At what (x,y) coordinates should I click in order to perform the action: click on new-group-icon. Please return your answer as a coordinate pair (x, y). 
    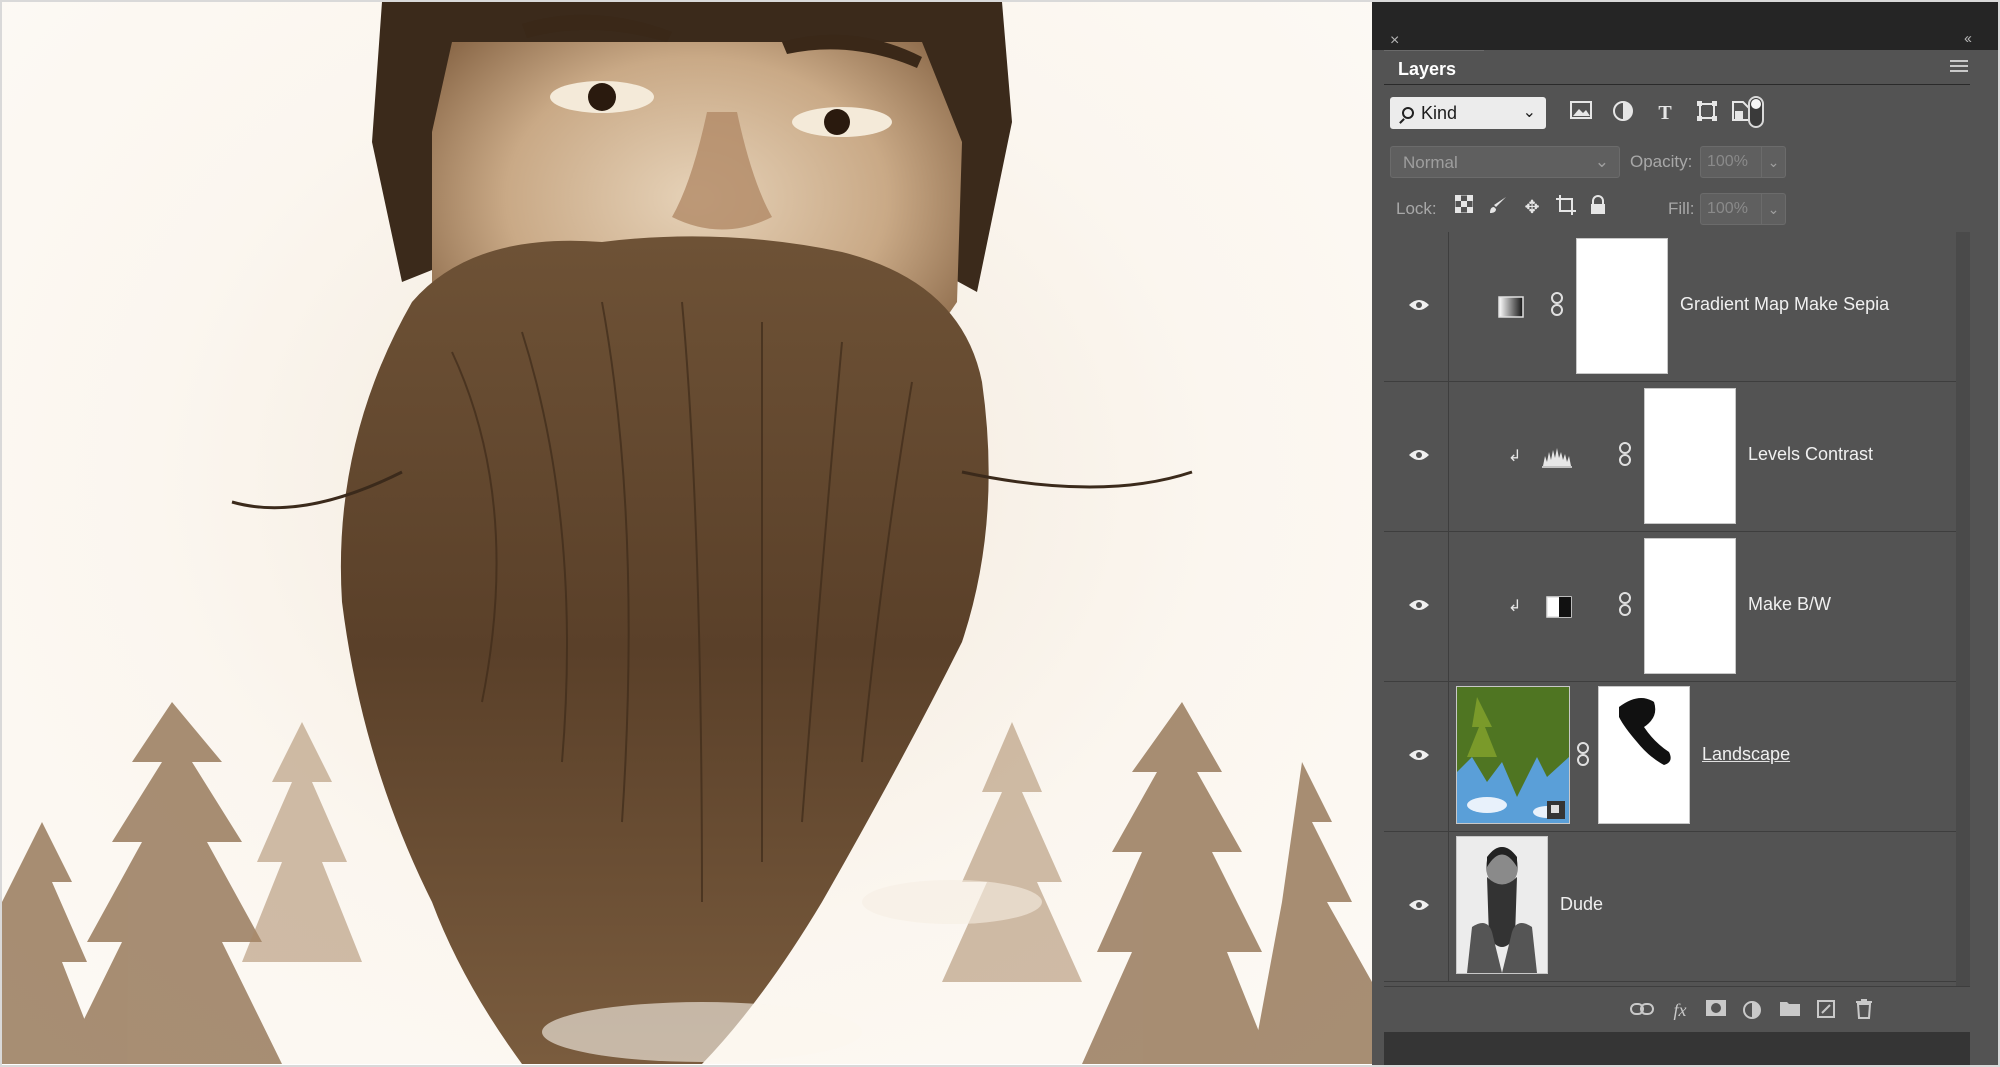
    Looking at the image, I should click on (1790, 1010).